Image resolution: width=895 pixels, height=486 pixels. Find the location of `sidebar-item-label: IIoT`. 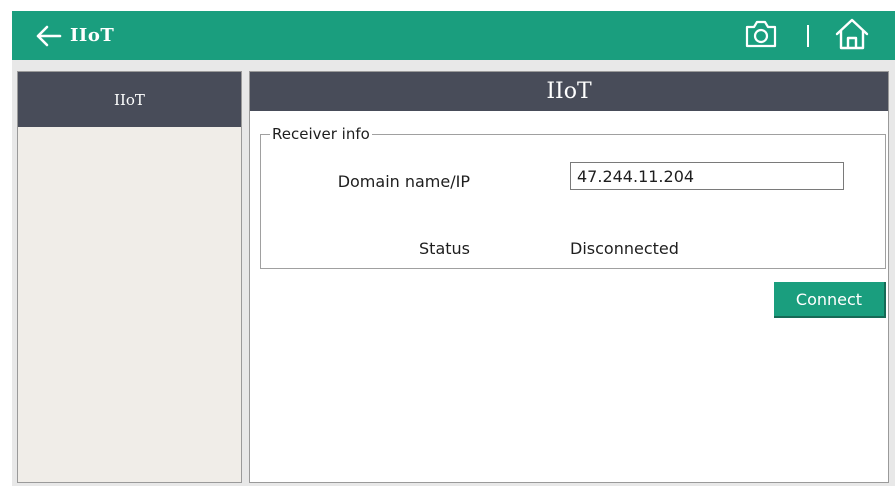

sidebar-item-label: IIoT is located at coordinates (129, 99).